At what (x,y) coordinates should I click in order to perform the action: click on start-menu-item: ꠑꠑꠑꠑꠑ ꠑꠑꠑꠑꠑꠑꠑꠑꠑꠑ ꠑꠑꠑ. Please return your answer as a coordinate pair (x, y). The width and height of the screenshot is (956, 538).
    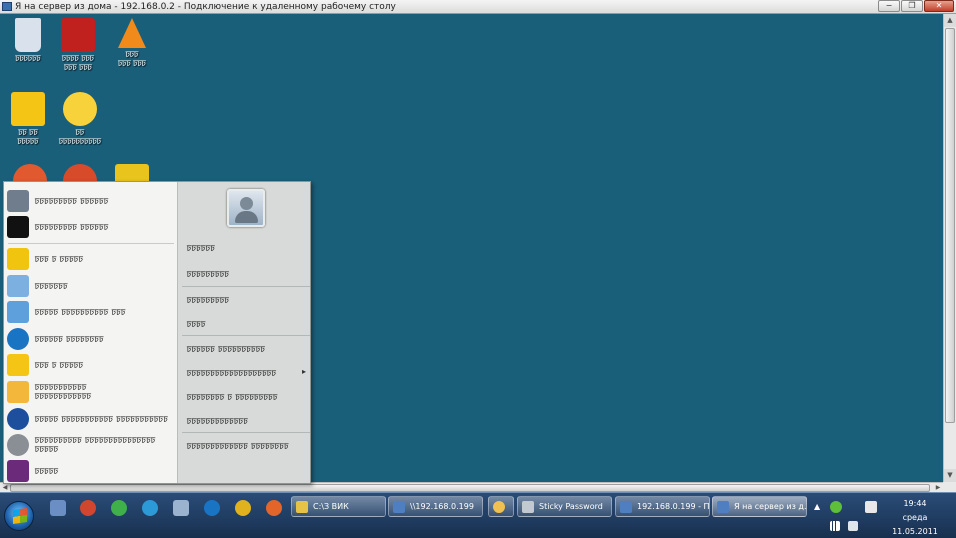
    Looking at the image, I should click on (92, 312).